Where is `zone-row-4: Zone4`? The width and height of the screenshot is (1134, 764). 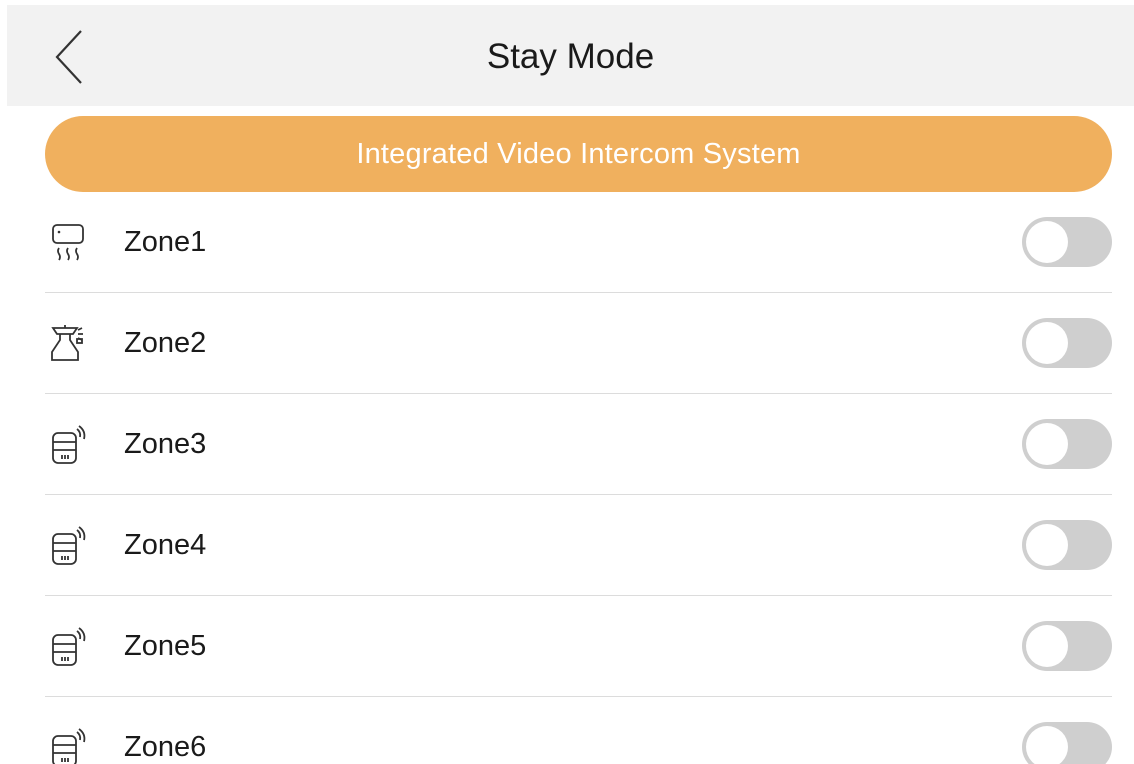
zone-row-4: Zone4 is located at coordinates (578, 545).